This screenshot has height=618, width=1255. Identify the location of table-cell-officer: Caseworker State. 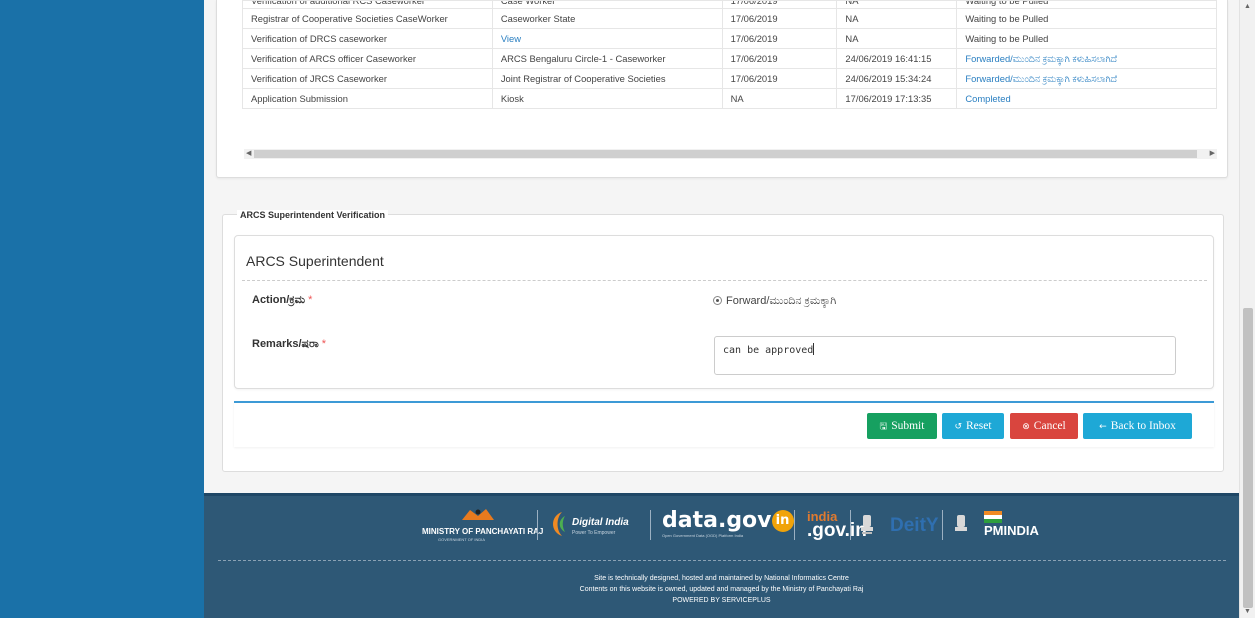
(607, 18).